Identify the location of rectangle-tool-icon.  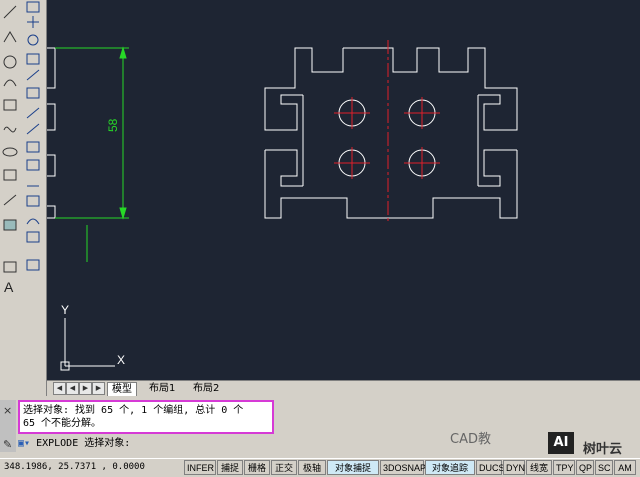
(10, 105).